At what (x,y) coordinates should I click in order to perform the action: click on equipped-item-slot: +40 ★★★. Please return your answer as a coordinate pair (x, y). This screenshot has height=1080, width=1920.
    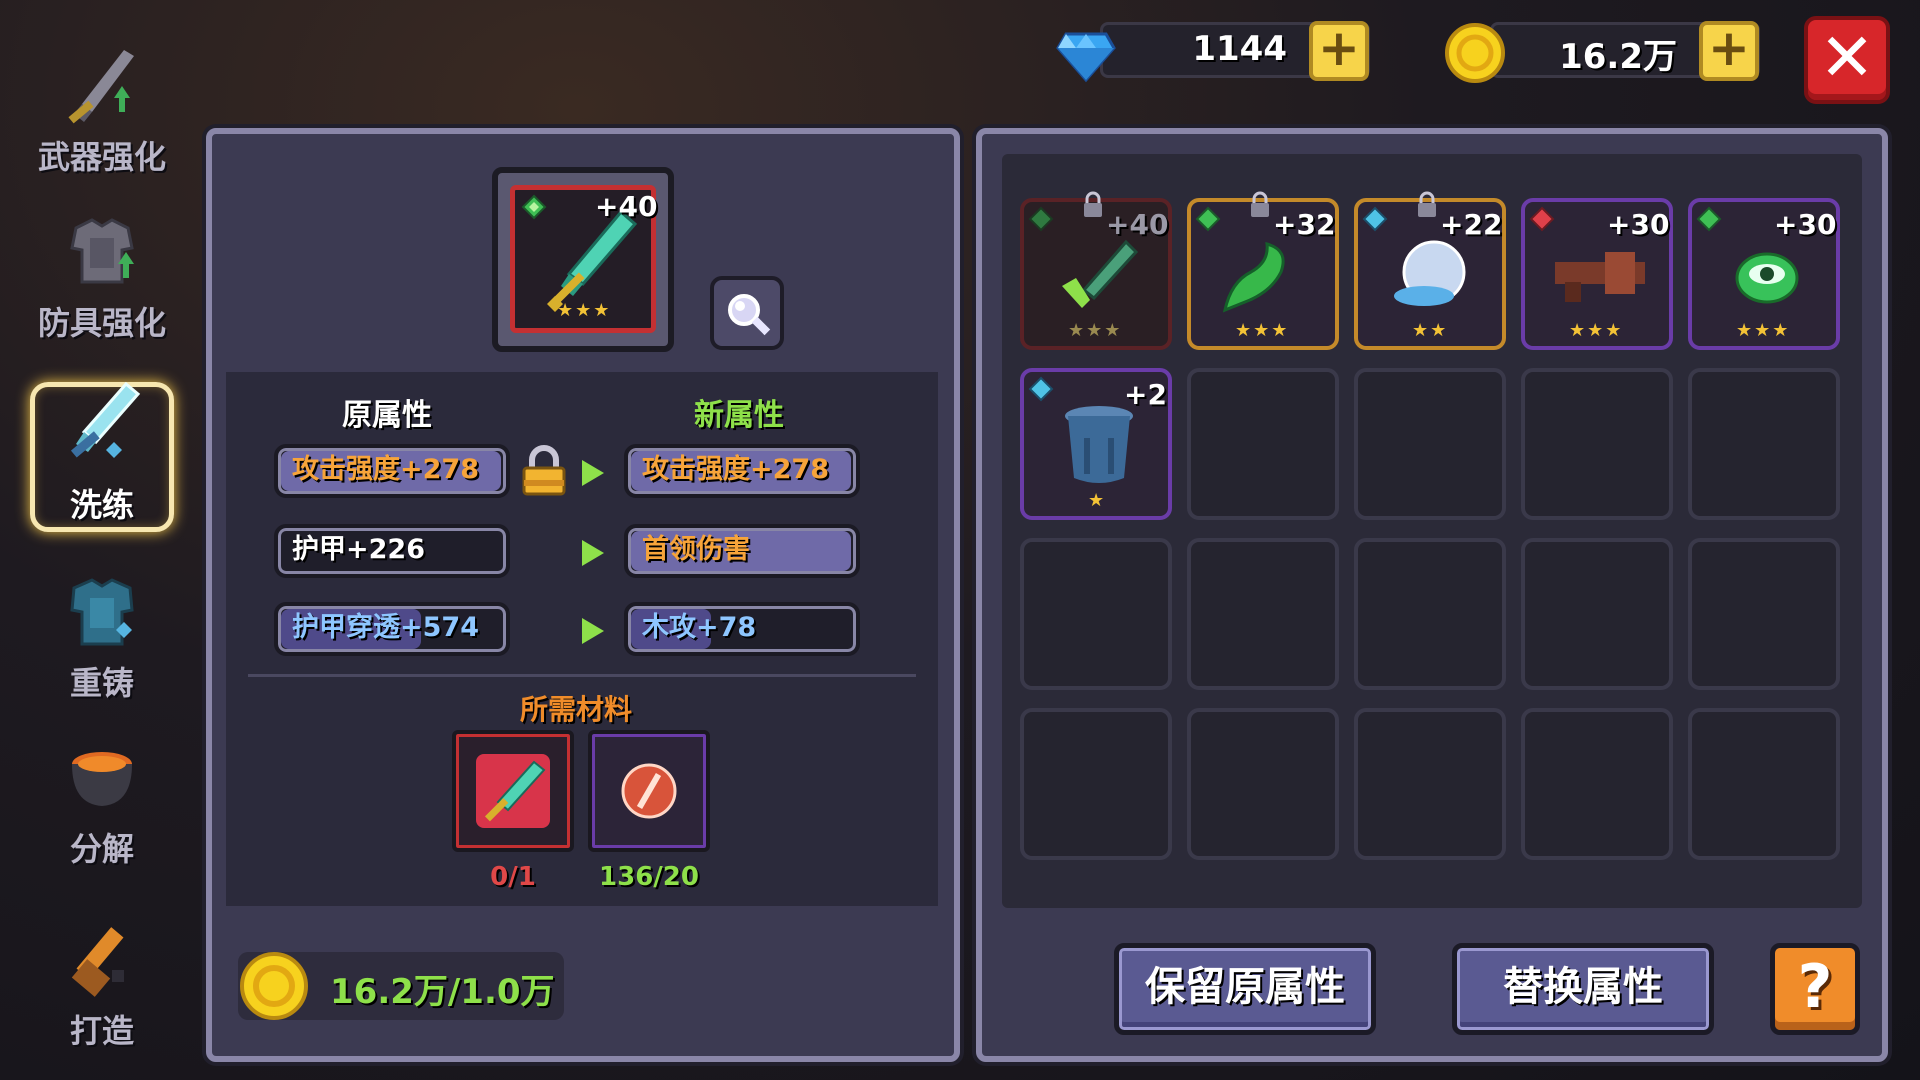
    Looking at the image, I should click on (583, 259).